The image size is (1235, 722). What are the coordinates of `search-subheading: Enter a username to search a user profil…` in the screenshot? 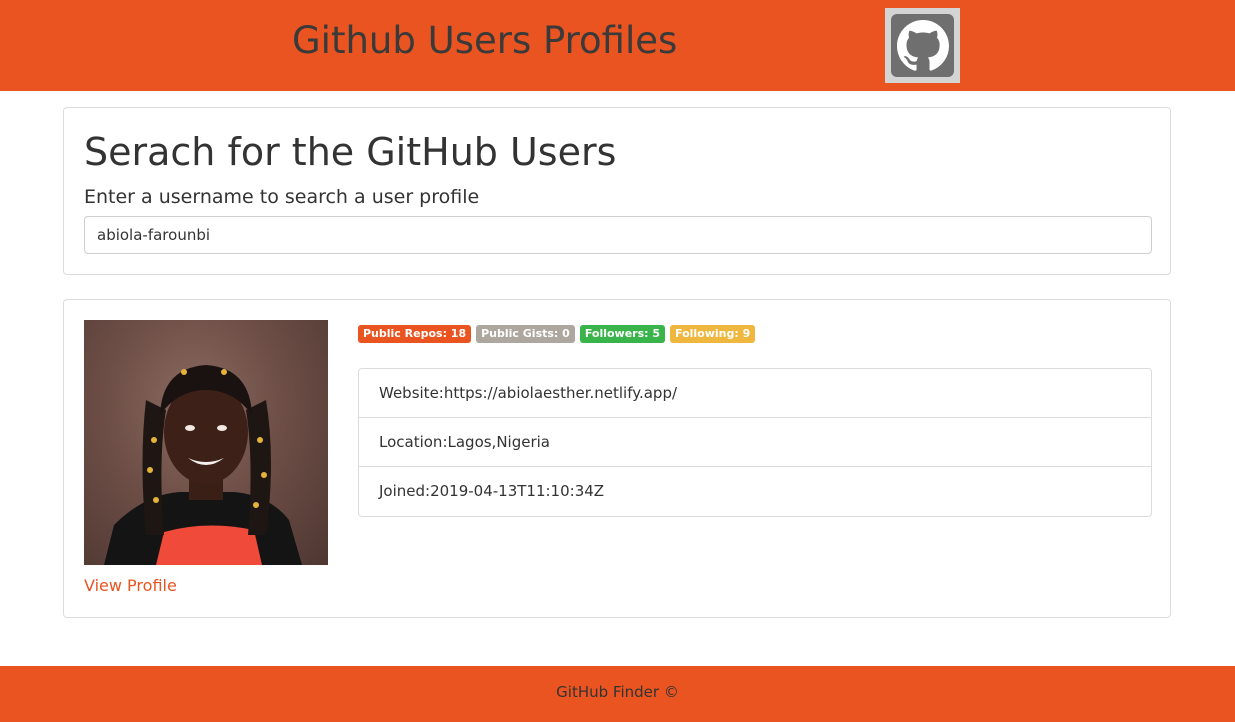 It's located at (282, 197).